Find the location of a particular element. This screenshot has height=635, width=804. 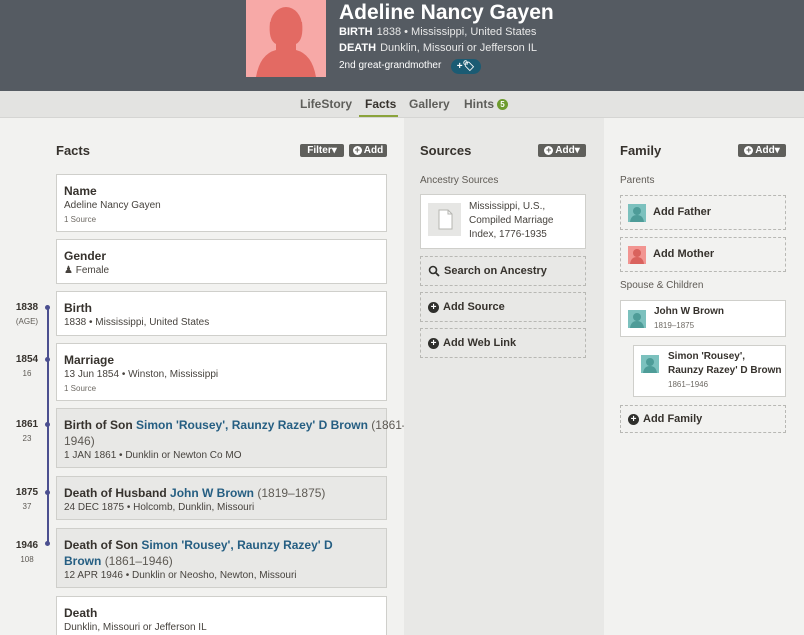

related-person-dates: (1819–1875) is located at coordinates (291, 493).